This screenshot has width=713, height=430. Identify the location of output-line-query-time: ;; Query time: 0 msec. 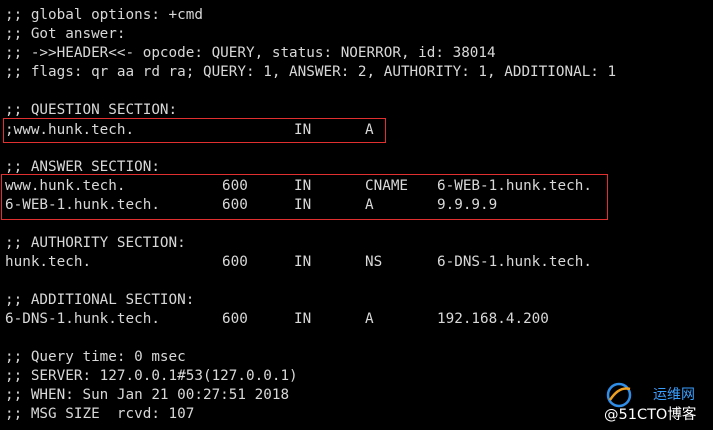
(95, 357).